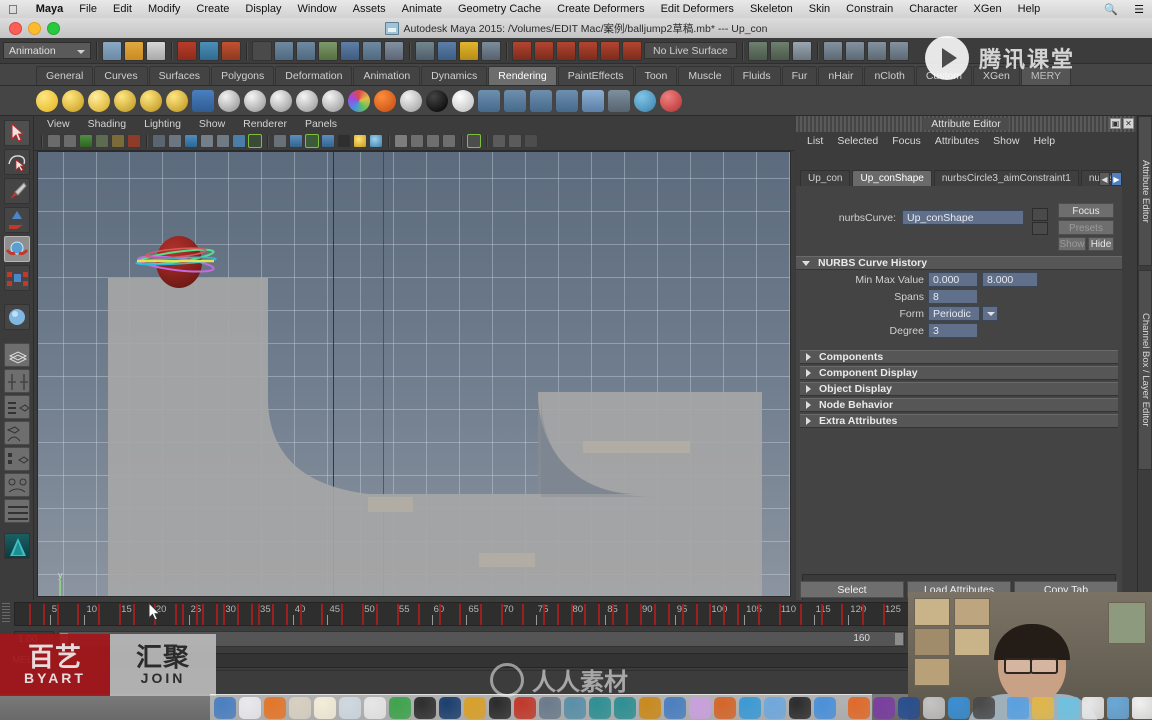  I want to click on point-light-icon, so click(99, 100).